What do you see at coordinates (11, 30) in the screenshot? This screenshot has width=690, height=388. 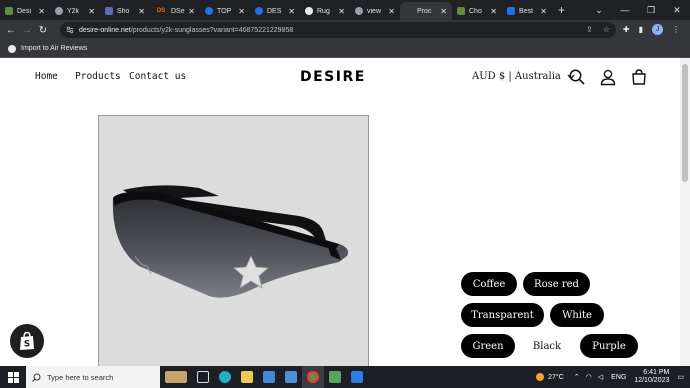 I see `back-icon: ←` at bounding box center [11, 30].